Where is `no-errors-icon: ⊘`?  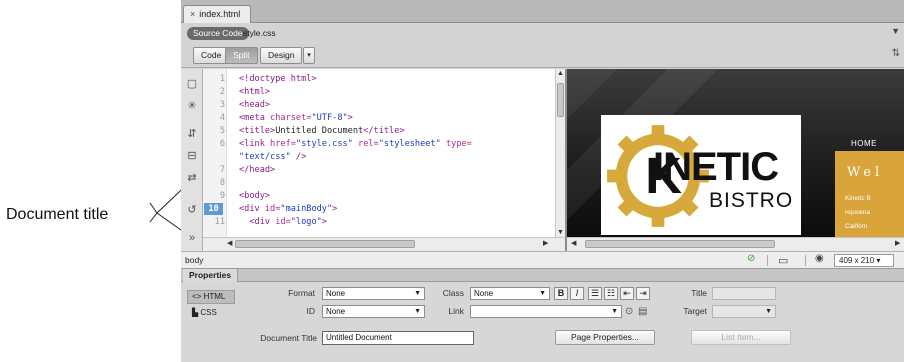 no-errors-icon: ⊘ is located at coordinates (751, 258).